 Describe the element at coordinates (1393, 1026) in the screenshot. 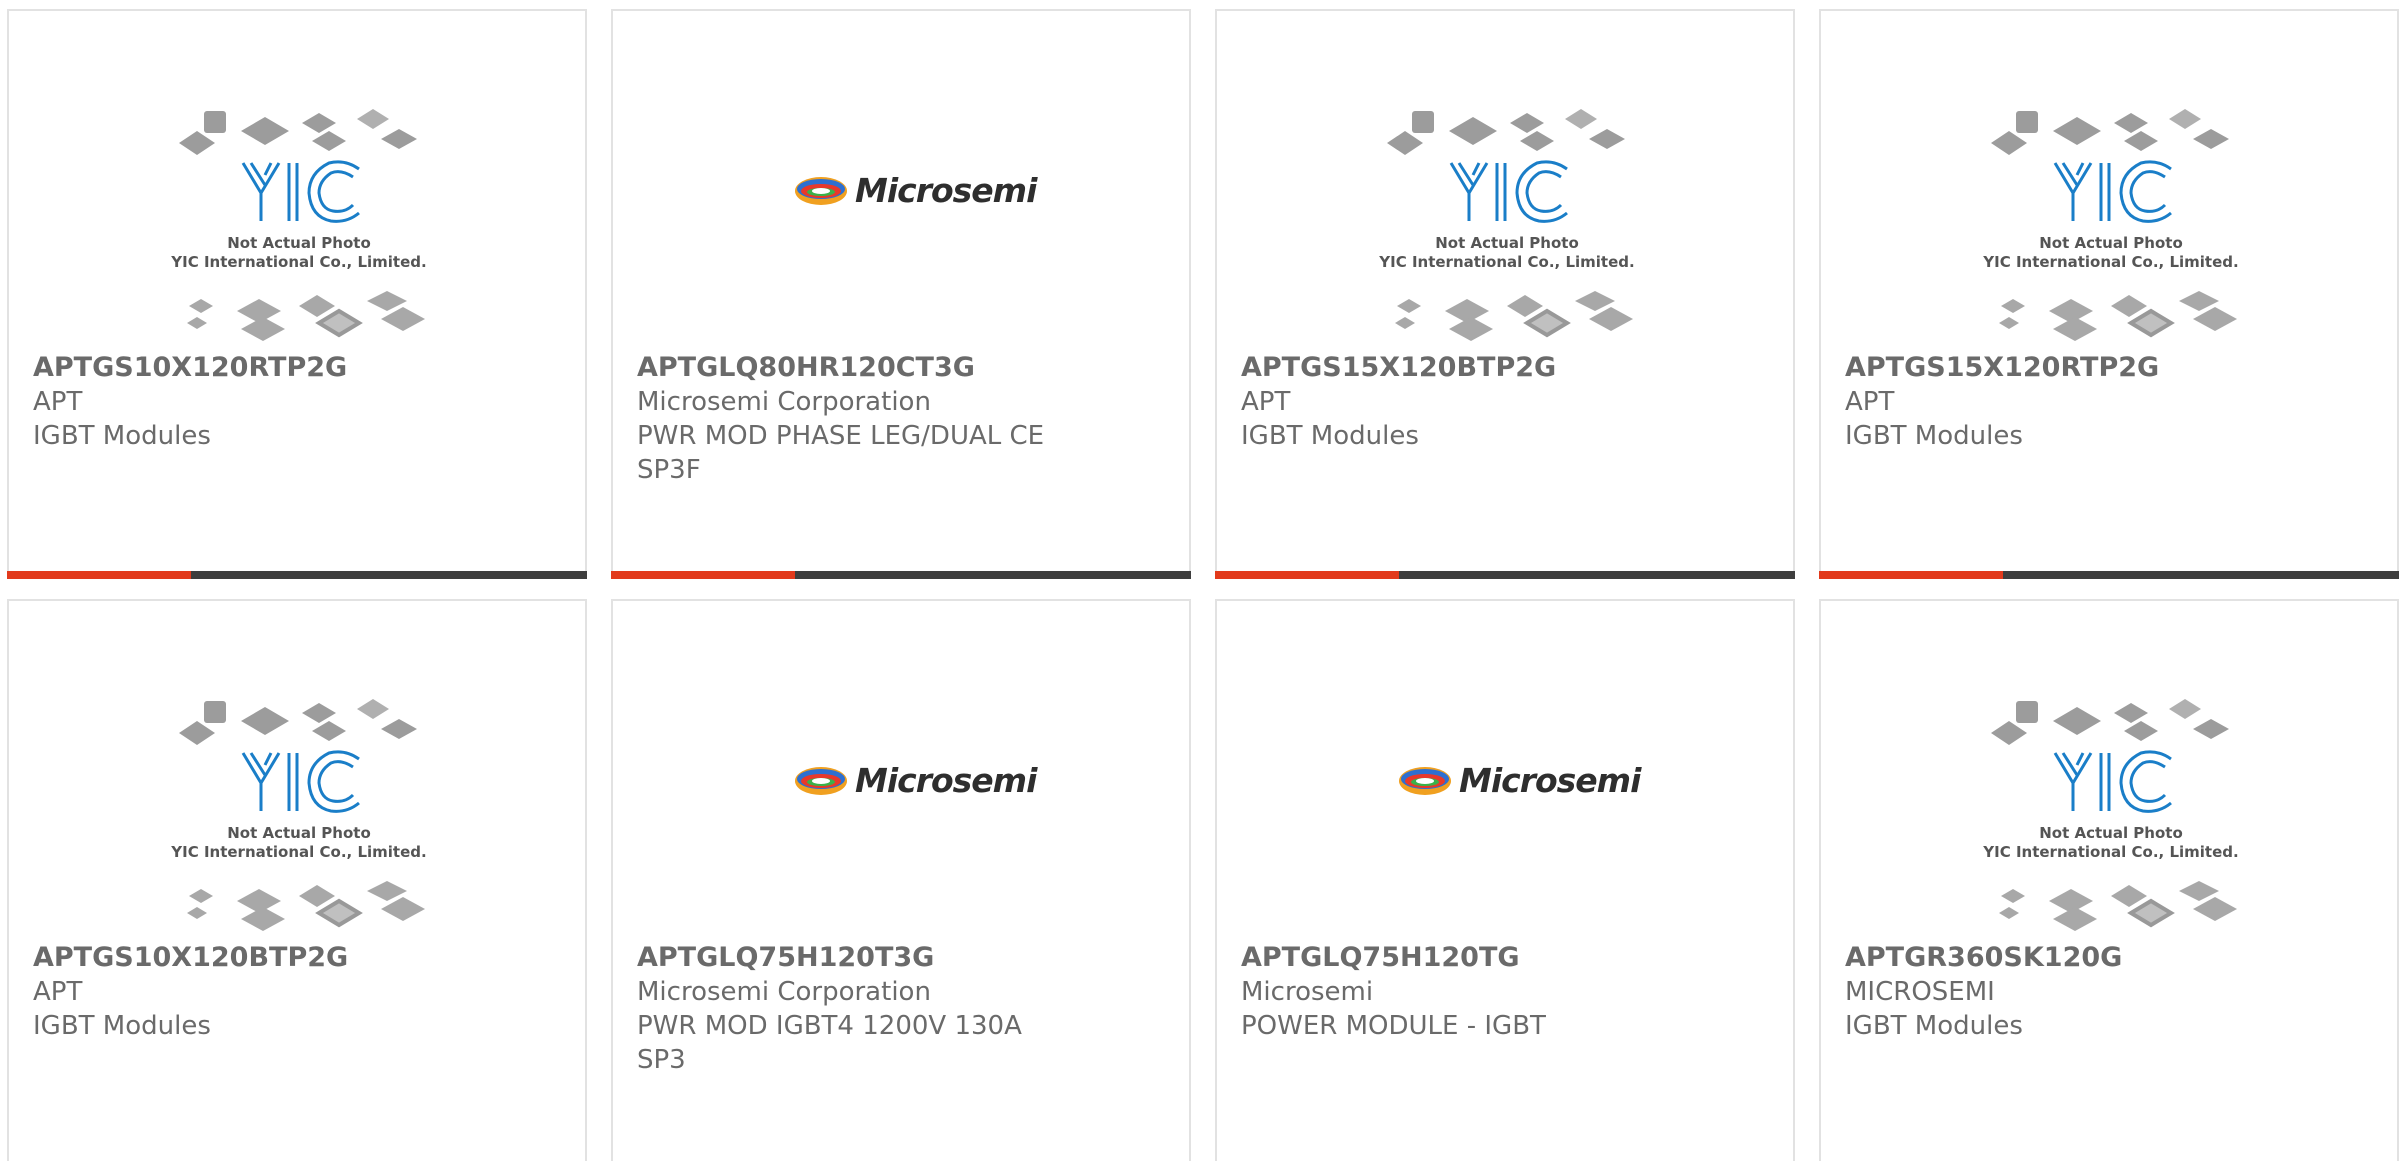

I see `description: POWER MODULE - IGBT` at that location.